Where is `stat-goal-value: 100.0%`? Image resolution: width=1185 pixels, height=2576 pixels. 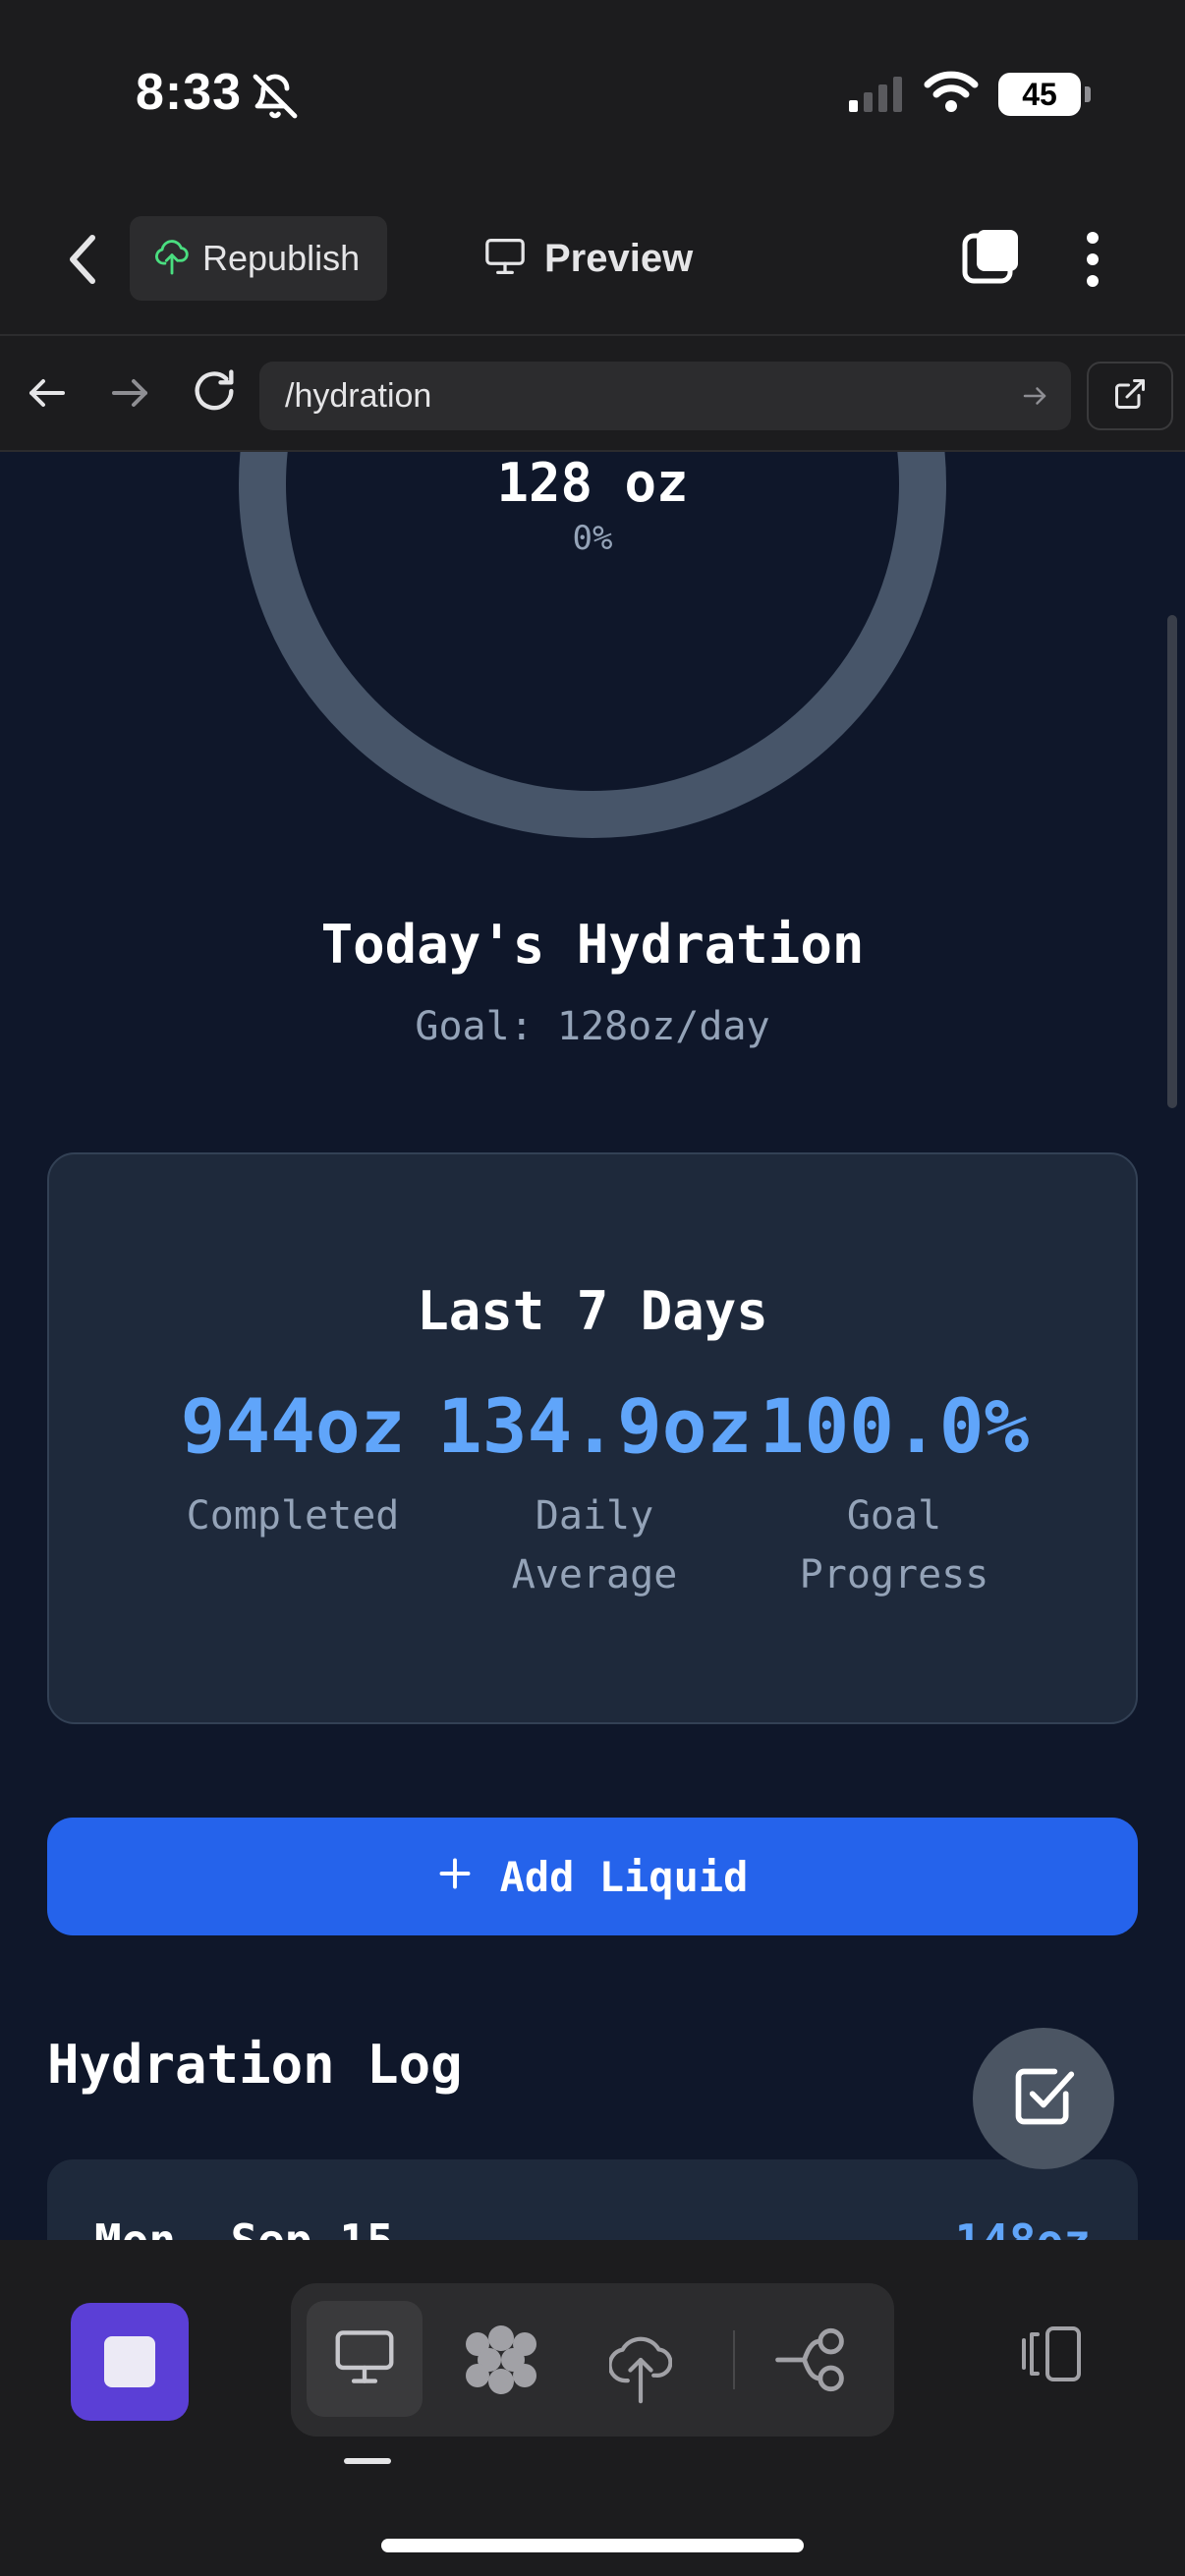
stat-goal-value: 100.0% is located at coordinates (895, 1426).